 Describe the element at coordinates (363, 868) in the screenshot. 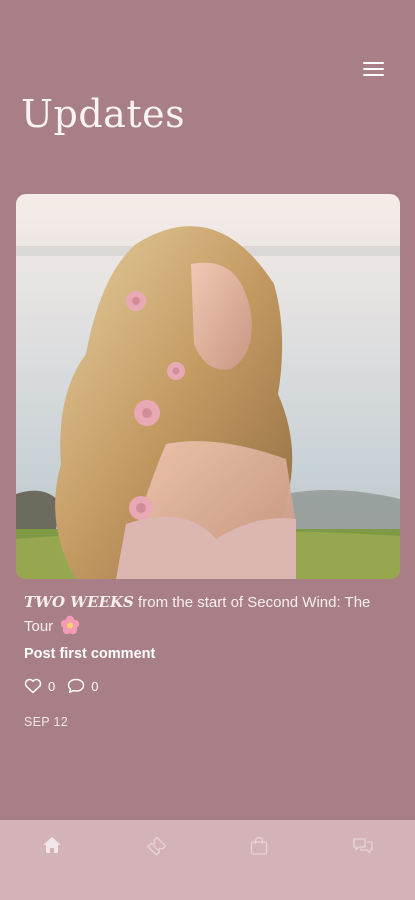

I see `chat-icon` at that location.